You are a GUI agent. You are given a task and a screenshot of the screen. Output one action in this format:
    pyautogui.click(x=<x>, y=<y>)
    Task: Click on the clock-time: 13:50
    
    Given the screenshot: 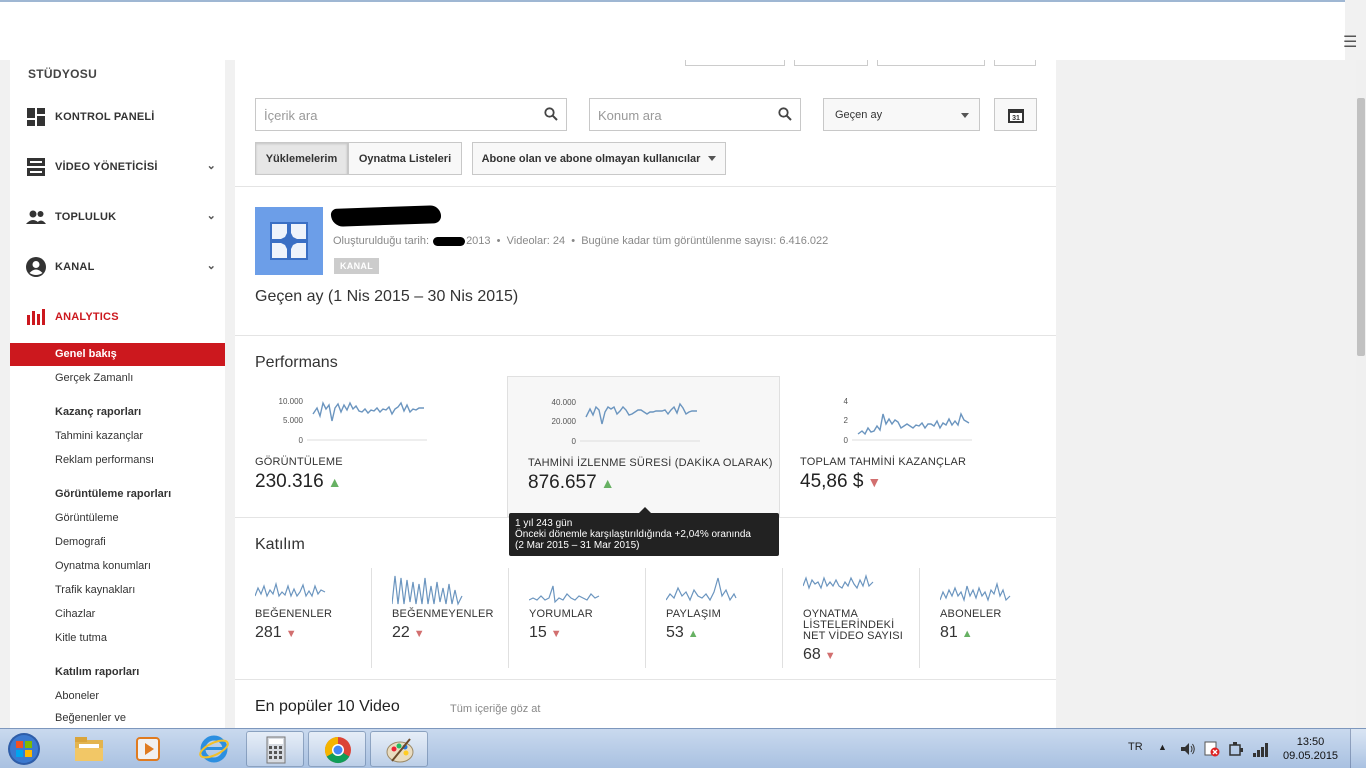 What is the action you would take?
    pyautogui.click(x=1310, y=742)
    